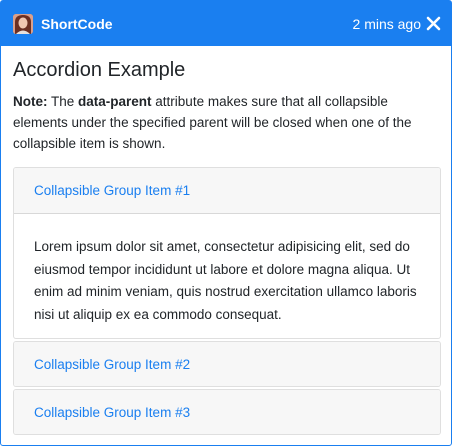 Image resolution: width=452 pixels, height=446 pixels. Describe the element at coordinates (63, 101) in the screenshot. I see `note-text-1: The` at that location.